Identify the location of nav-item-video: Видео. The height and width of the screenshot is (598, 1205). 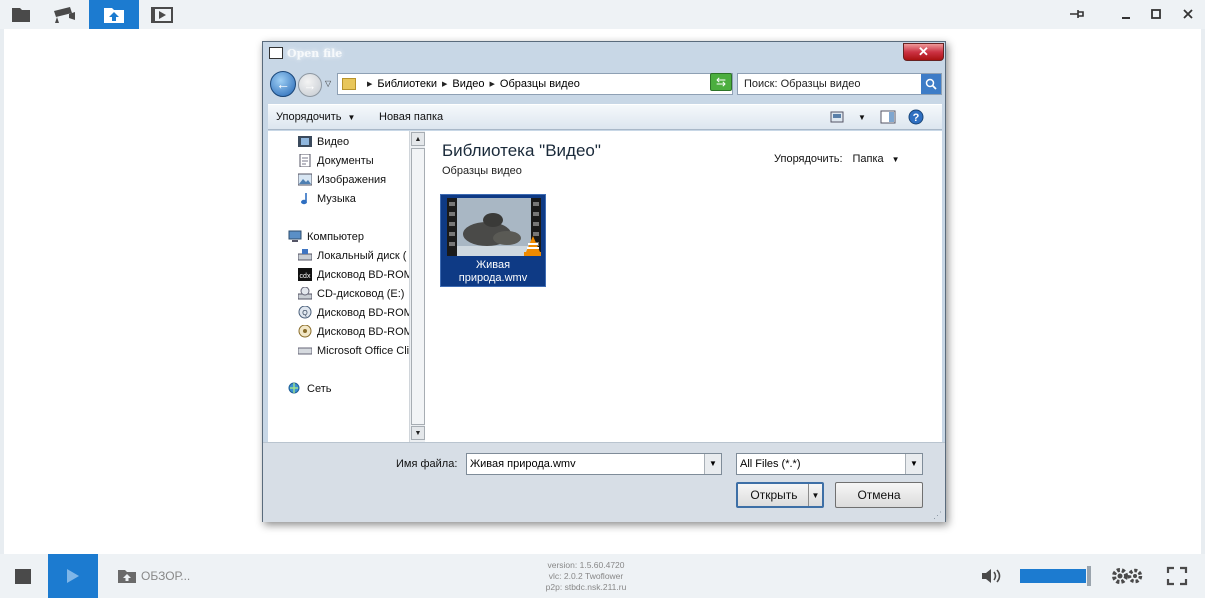
(323, 141).